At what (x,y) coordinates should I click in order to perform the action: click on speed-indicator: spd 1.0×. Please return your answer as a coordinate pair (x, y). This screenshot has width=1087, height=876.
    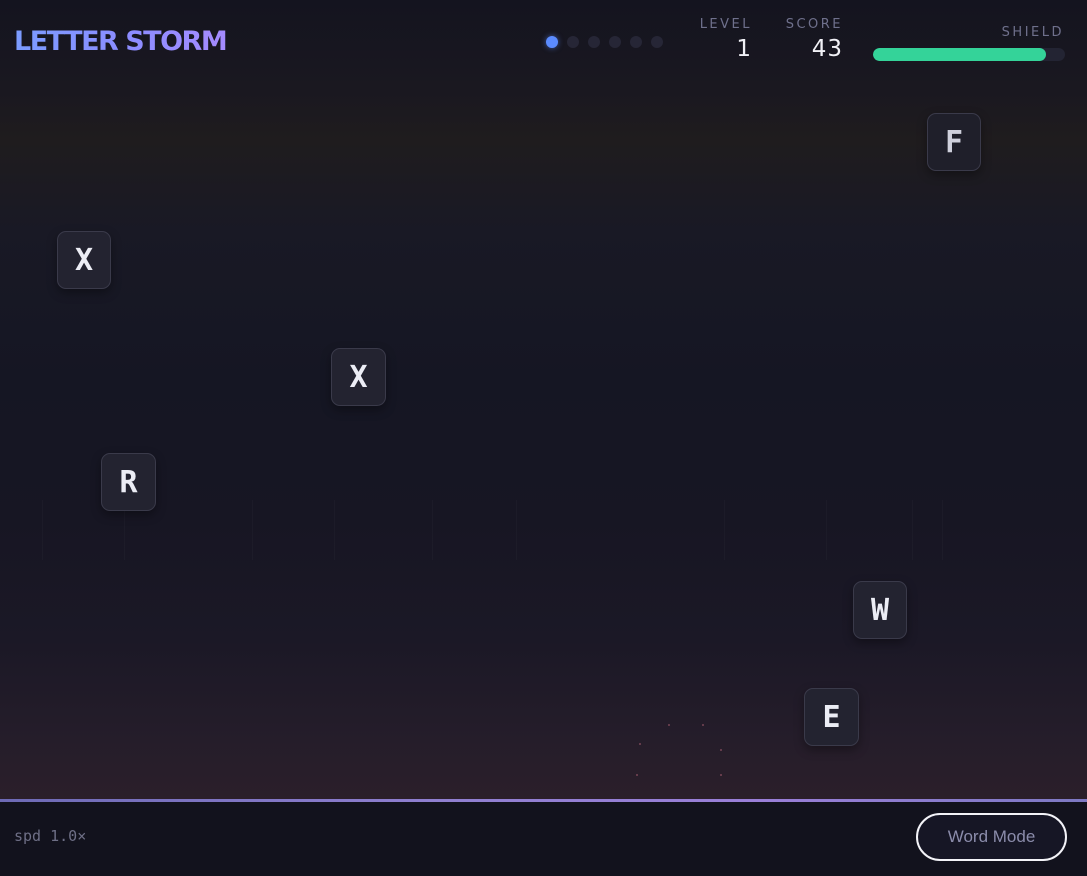
    Looking at the image, I should click on (50, 836).